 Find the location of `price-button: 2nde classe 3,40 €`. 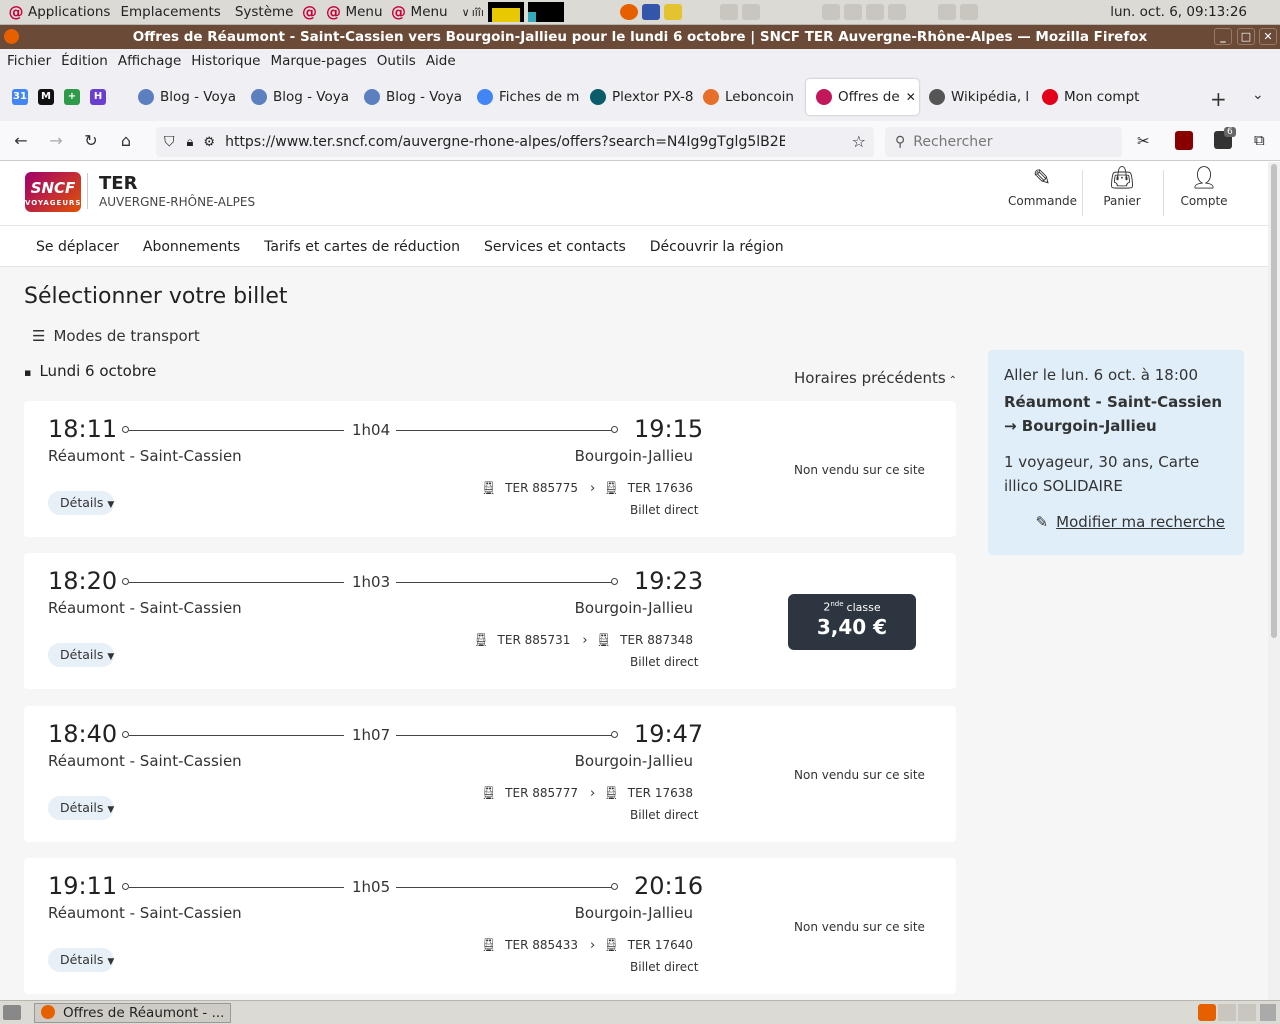

price-button: 2nde classe 3,40 € is located at coordinates (852, 622).